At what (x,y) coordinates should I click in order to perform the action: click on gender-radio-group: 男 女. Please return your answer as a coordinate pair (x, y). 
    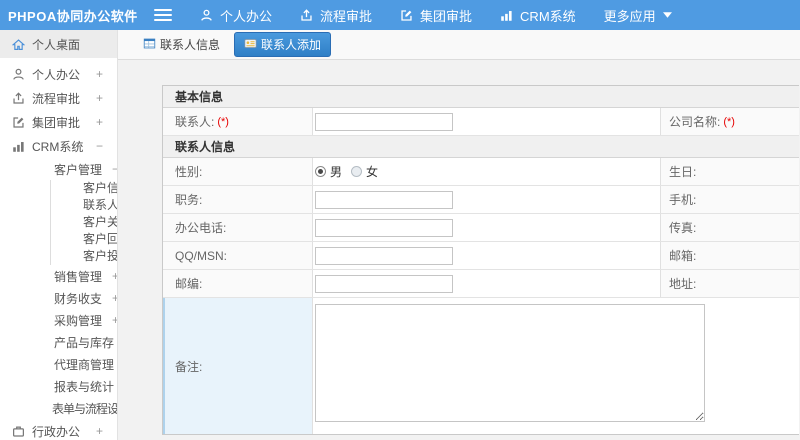
    Looking at the image, I should click on (346, 171).